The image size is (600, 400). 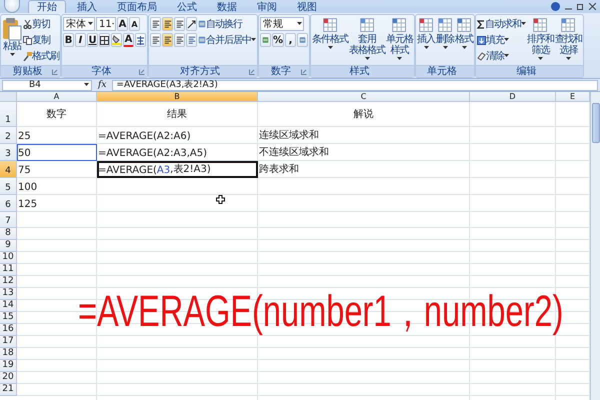 What do you see at coordinates (41, 40) in the screenshot?
I see `clipboard-action: 复制` at bounding box center [41, 40].